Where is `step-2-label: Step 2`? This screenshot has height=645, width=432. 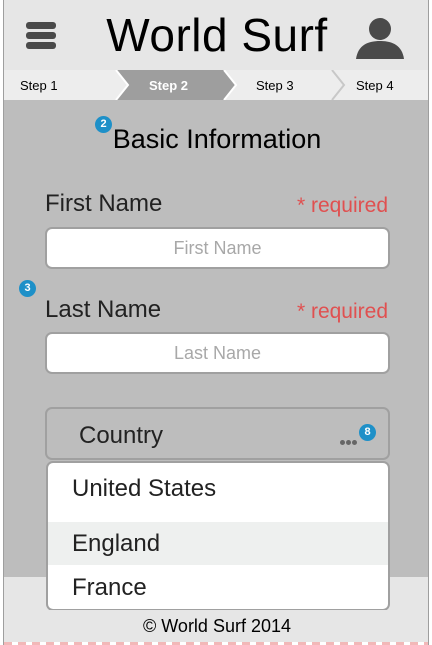 step-2-label: Step 2 is located at coordinates (169, 85).